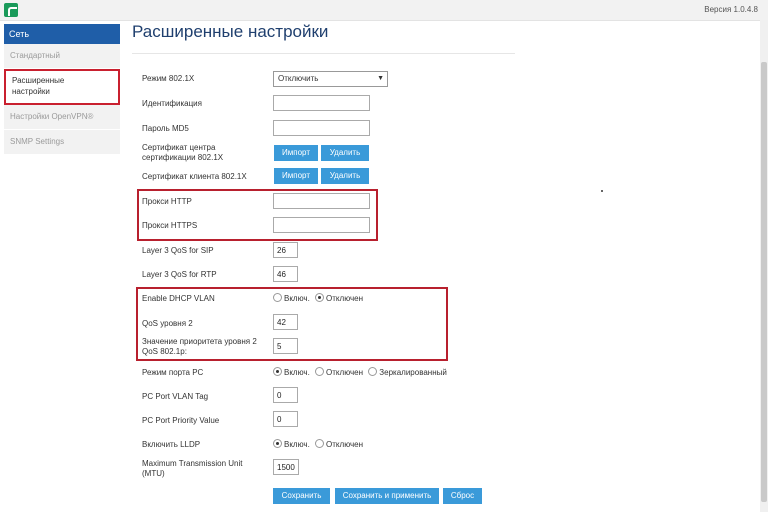 The height and width of the screenshot is (512, 768). I want to click on title-divider, so click(323, 53).